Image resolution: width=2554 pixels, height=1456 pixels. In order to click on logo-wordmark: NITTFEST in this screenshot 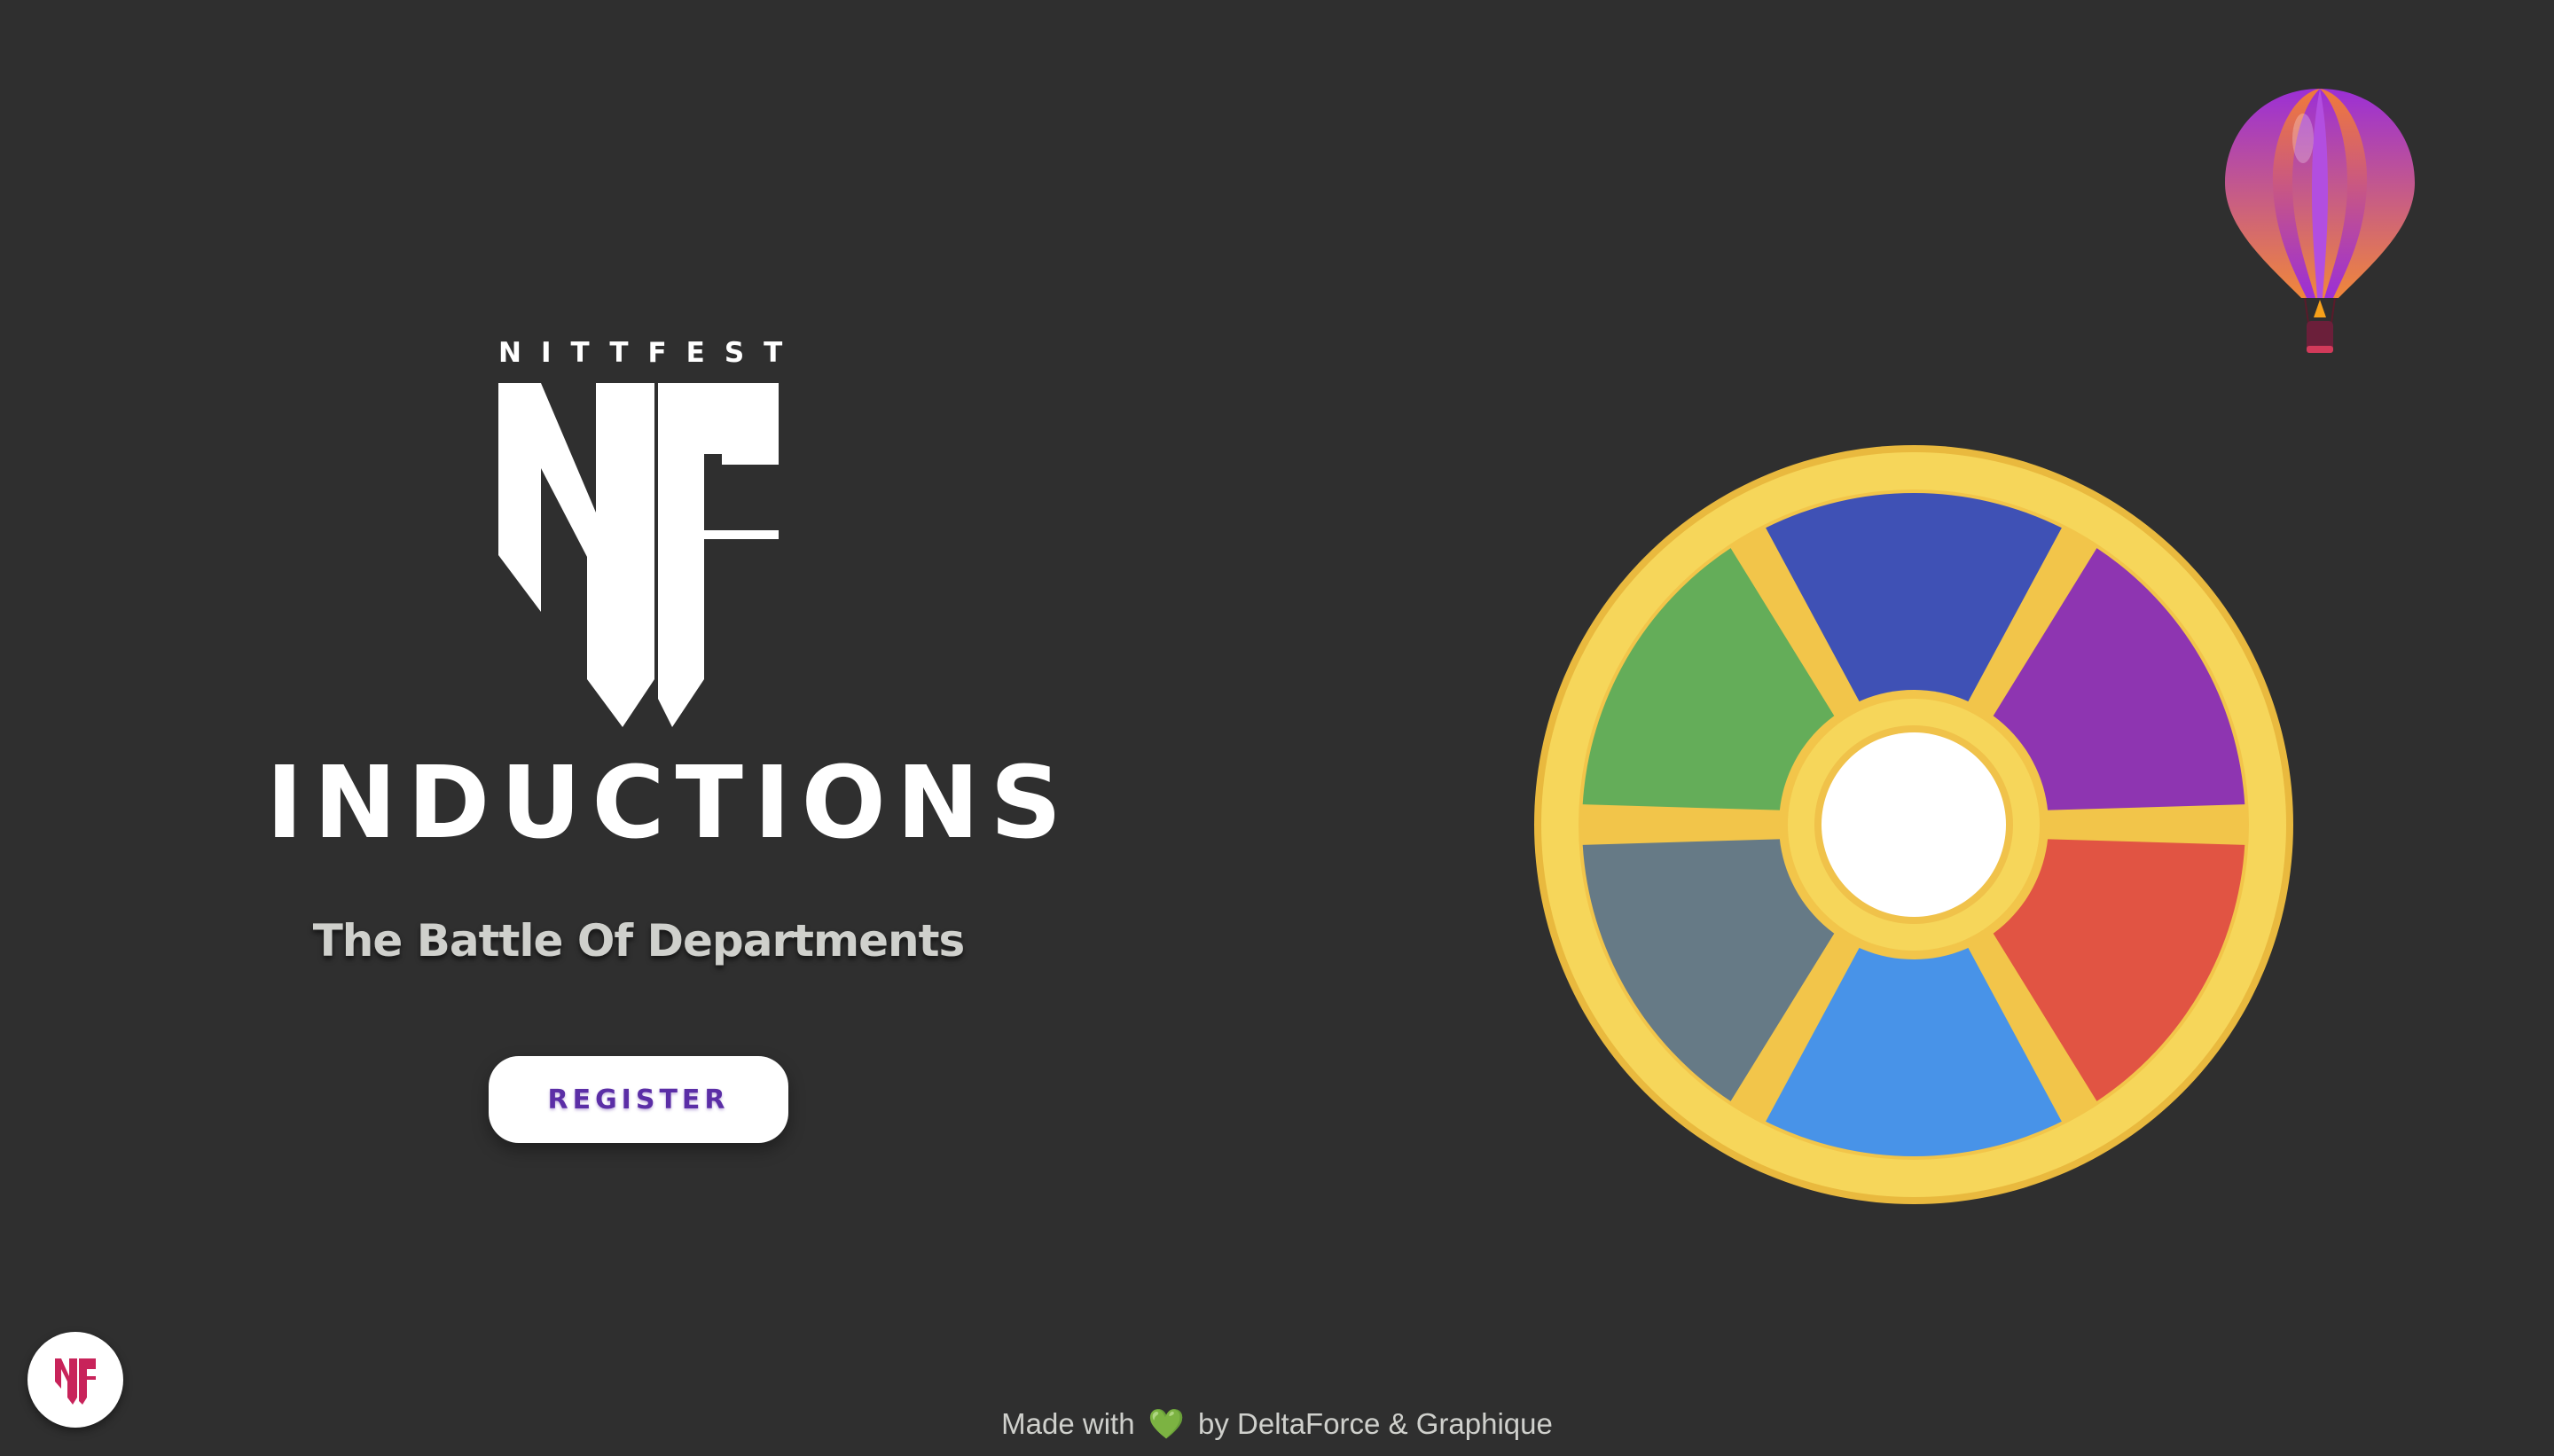, I will do `click(650, 353)`.